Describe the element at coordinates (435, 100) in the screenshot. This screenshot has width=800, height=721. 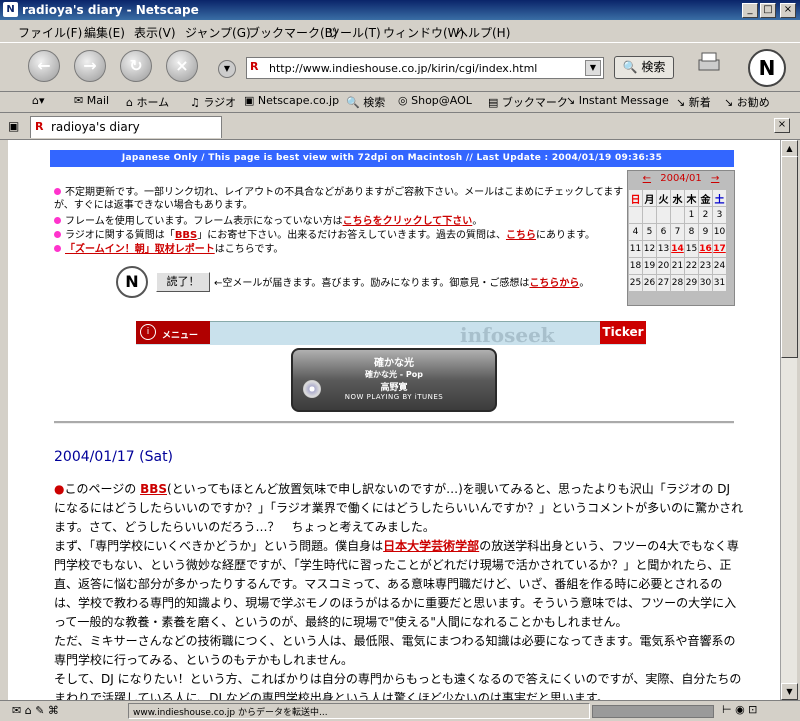
I see `bookmark-shop: ◎ Shop@AOL` at that location.